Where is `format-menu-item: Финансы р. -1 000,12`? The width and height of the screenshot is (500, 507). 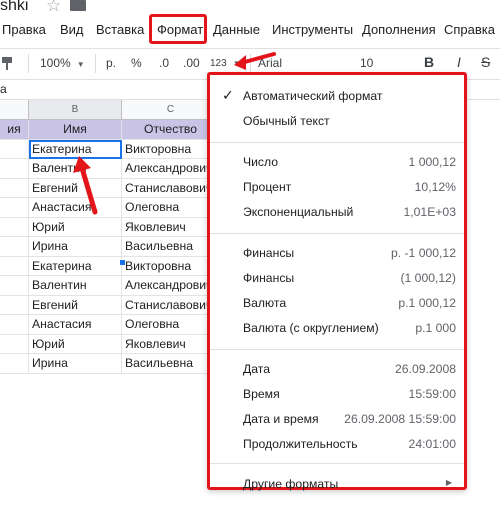 format-menu-item: Финансы р. -1 000,12 is located at coordinates (337, 254).